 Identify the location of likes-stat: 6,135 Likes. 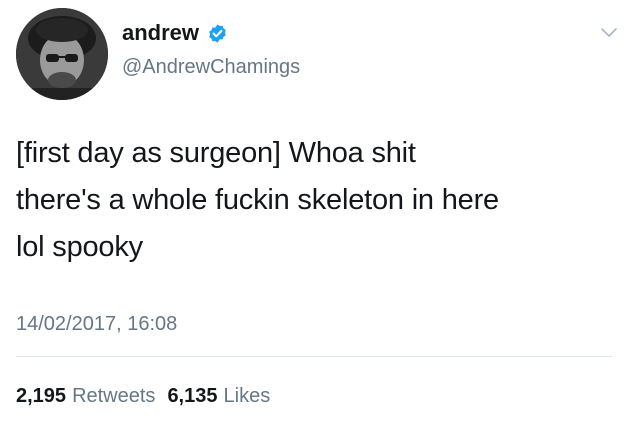
(218, 396).